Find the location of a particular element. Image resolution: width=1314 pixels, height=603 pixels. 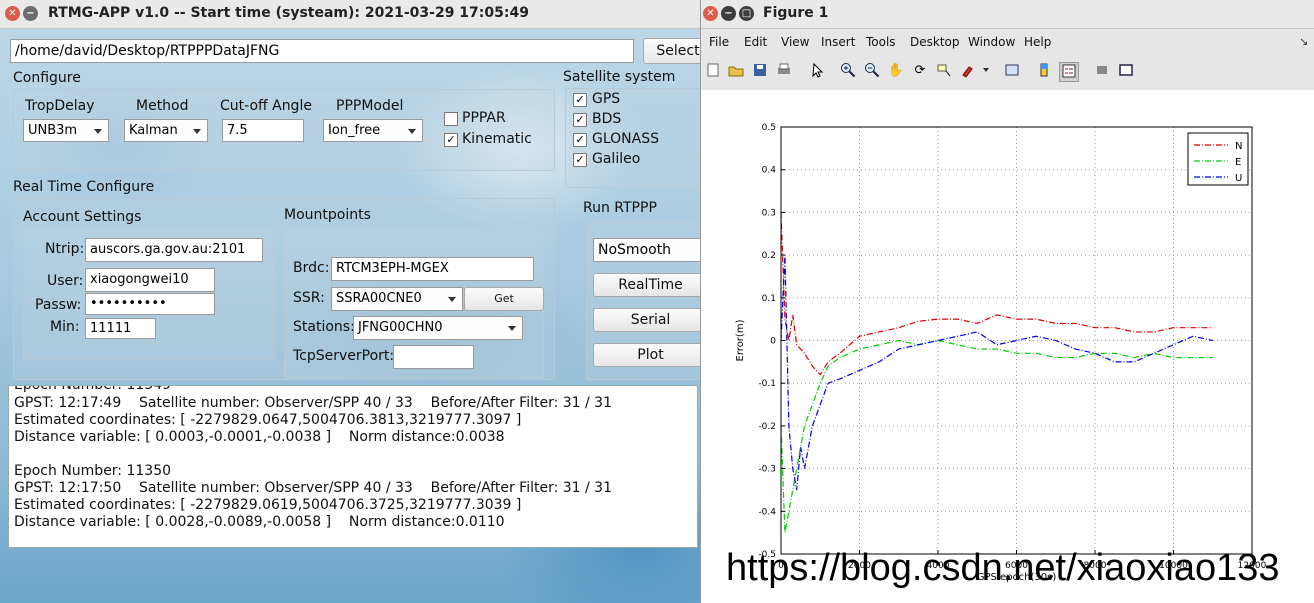

log-line: Epoch Number: 11350 is located at coordinates (93, 471).